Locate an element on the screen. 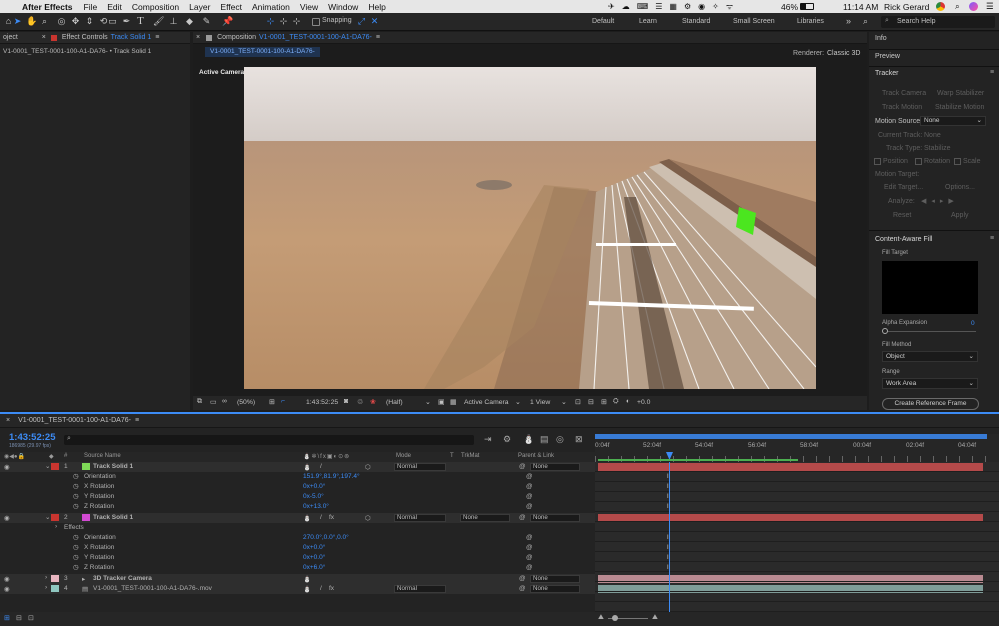  renderer-value: Classic 3D is located at coordinates (843, 53).